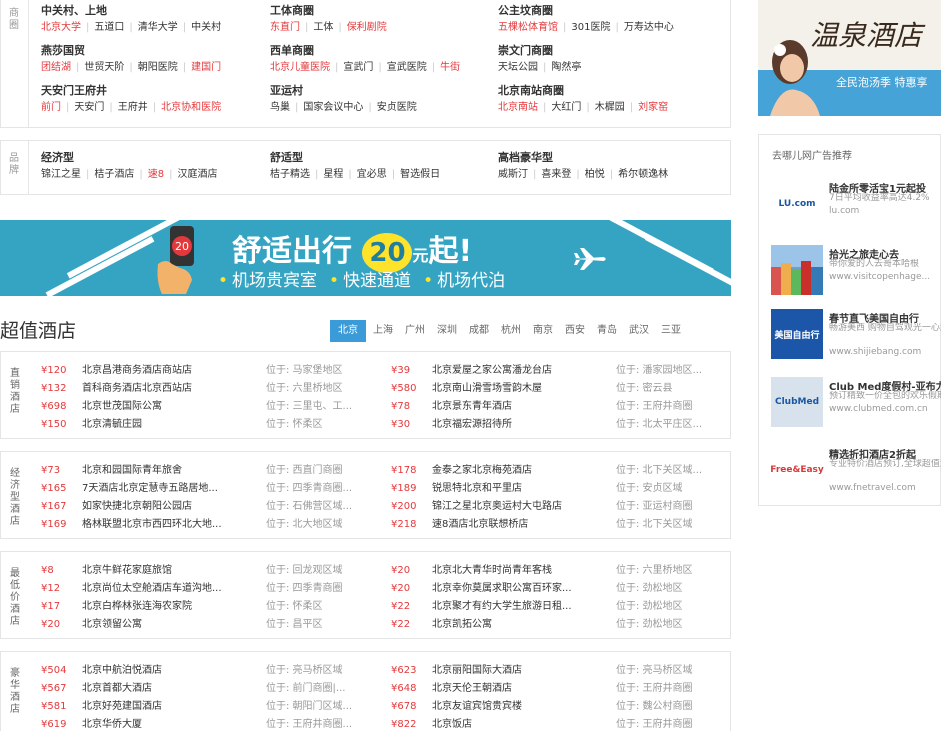  Describe the element at coordinates (522, 525) in the screenshot. I see `hotel-name: 速8酒店北京联想桥店` at that location.